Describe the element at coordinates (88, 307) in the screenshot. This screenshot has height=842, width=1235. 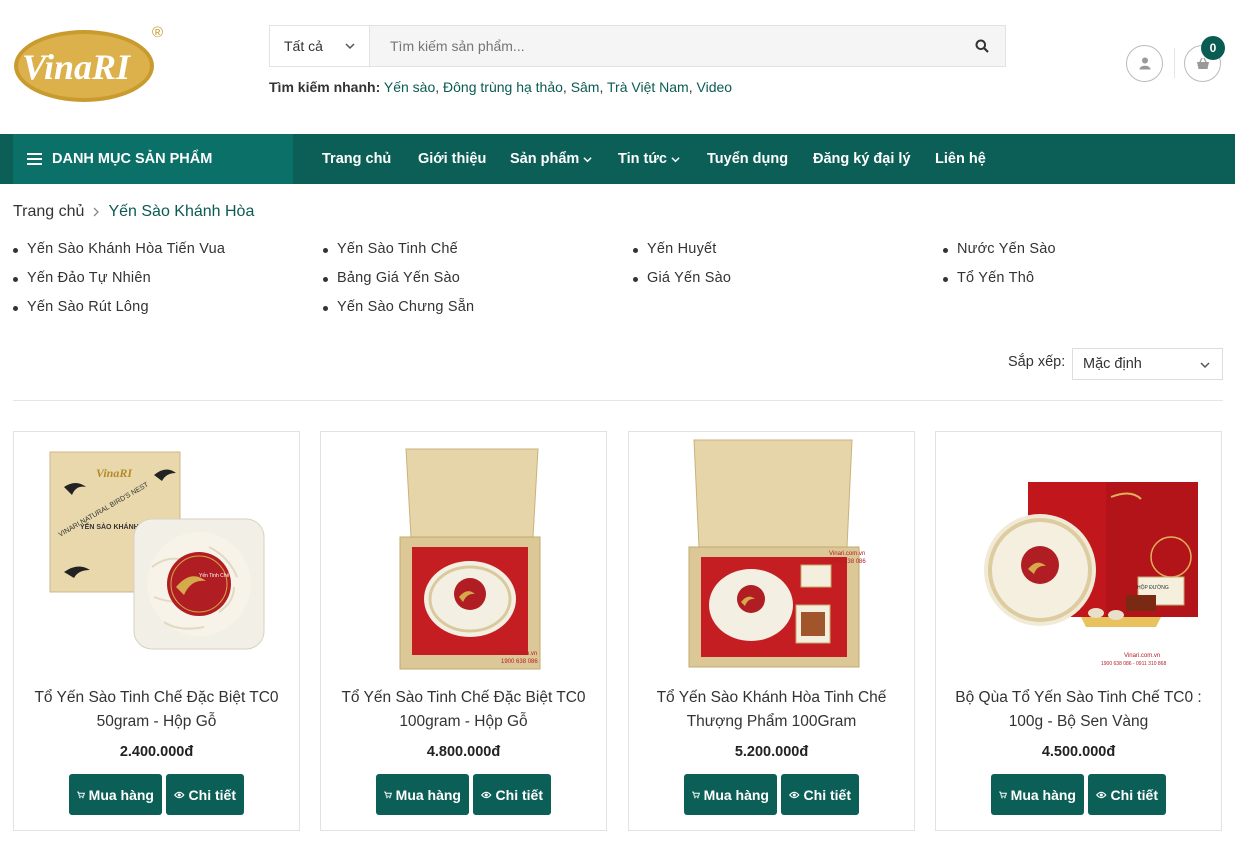
I see `subcategory-label: Yến Sào Rút Lông` at that location.